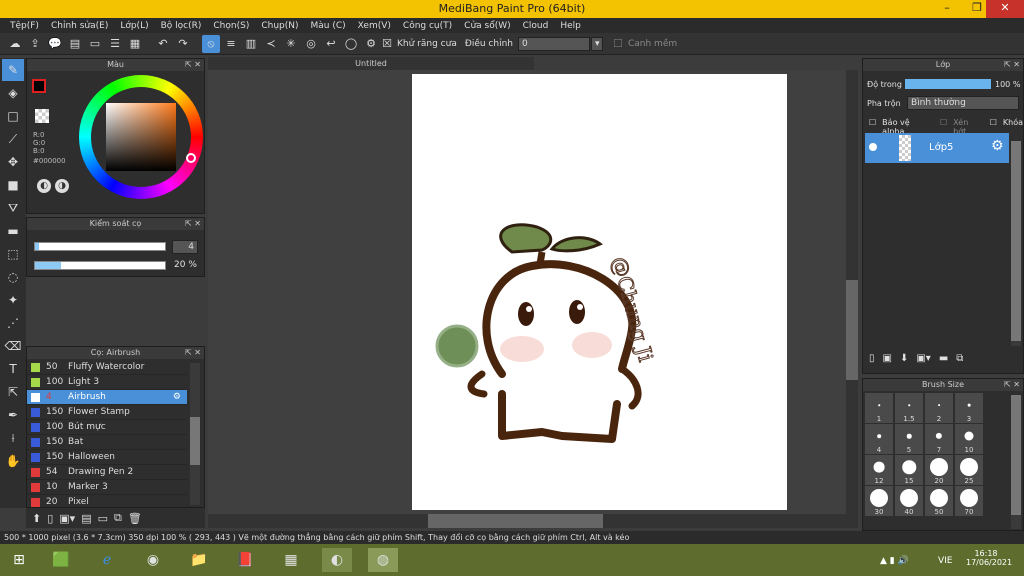 This screenshot has width=1024, height=576. Describe the element at coordinates (536, 26) in the screenshot. I see `menu-cloud: Cloud` at that location.